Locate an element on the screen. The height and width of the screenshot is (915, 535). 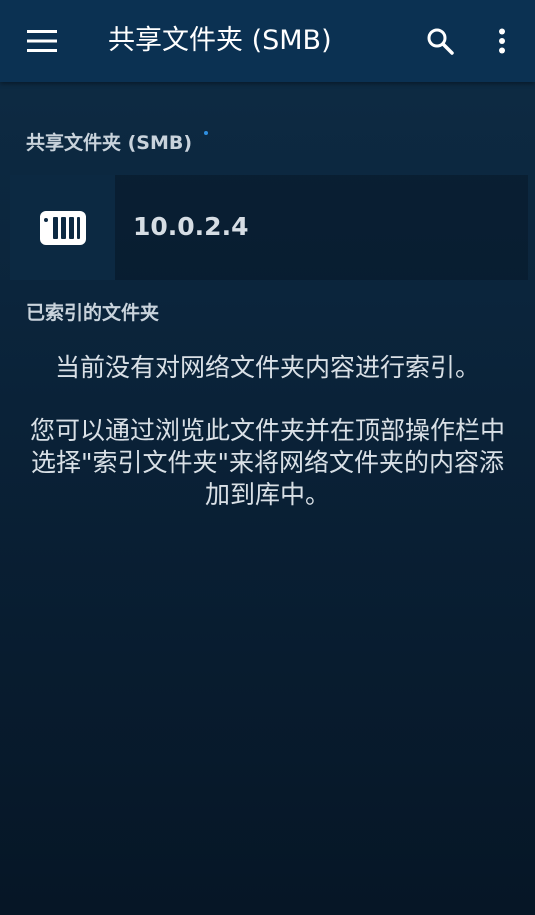
menu-icon is located at coordinates (42, 41).